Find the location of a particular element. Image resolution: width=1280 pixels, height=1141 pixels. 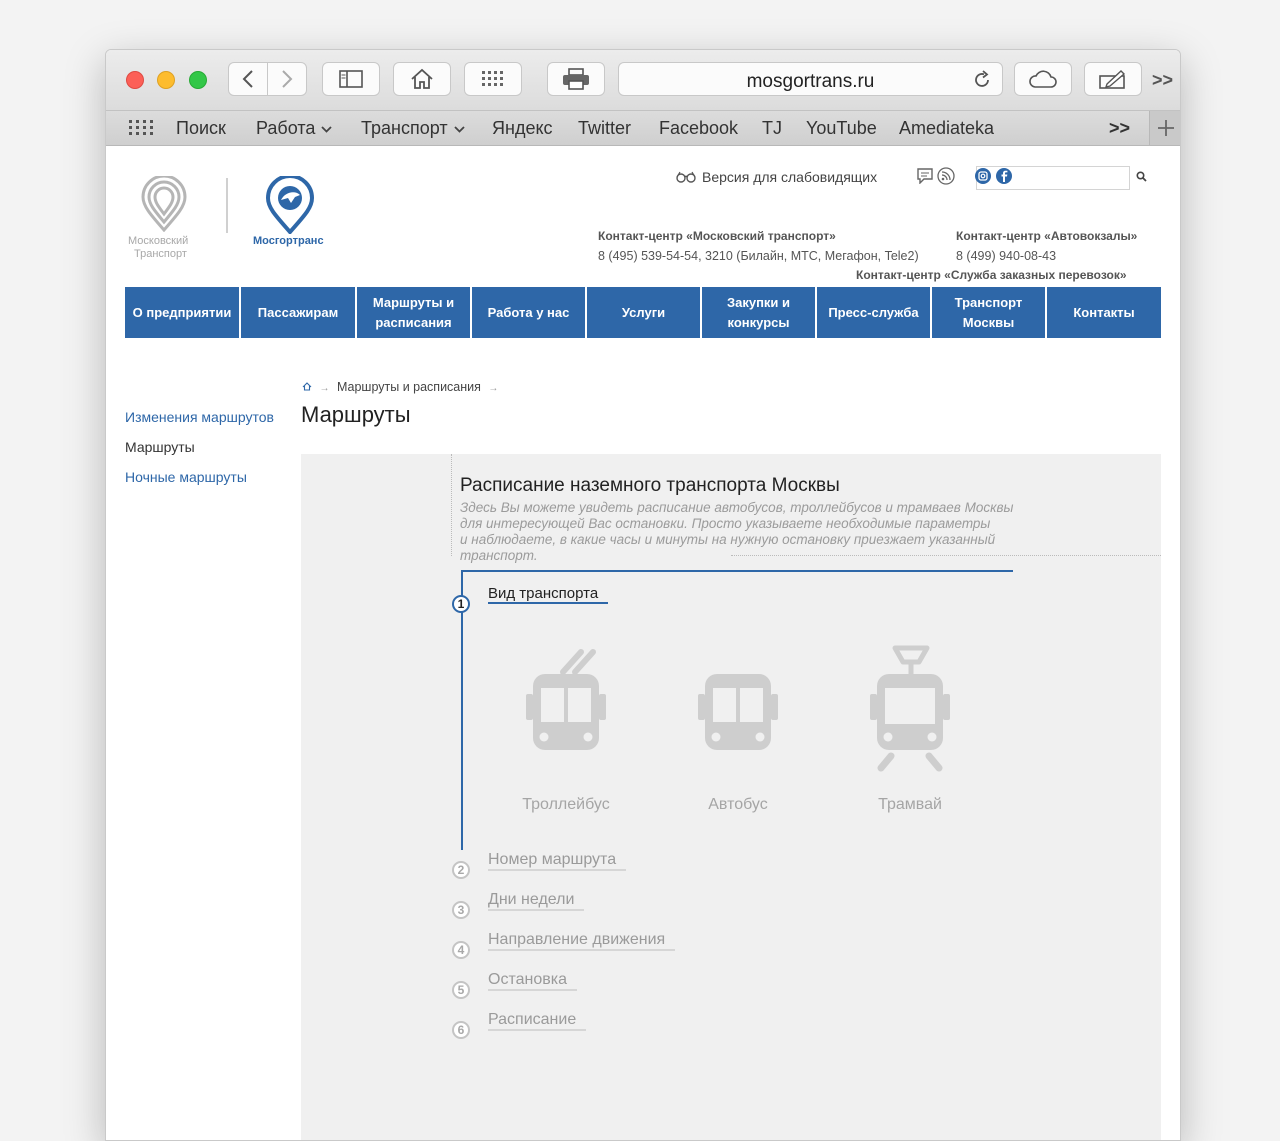

close-window-button is located at coordinates (135, 80).